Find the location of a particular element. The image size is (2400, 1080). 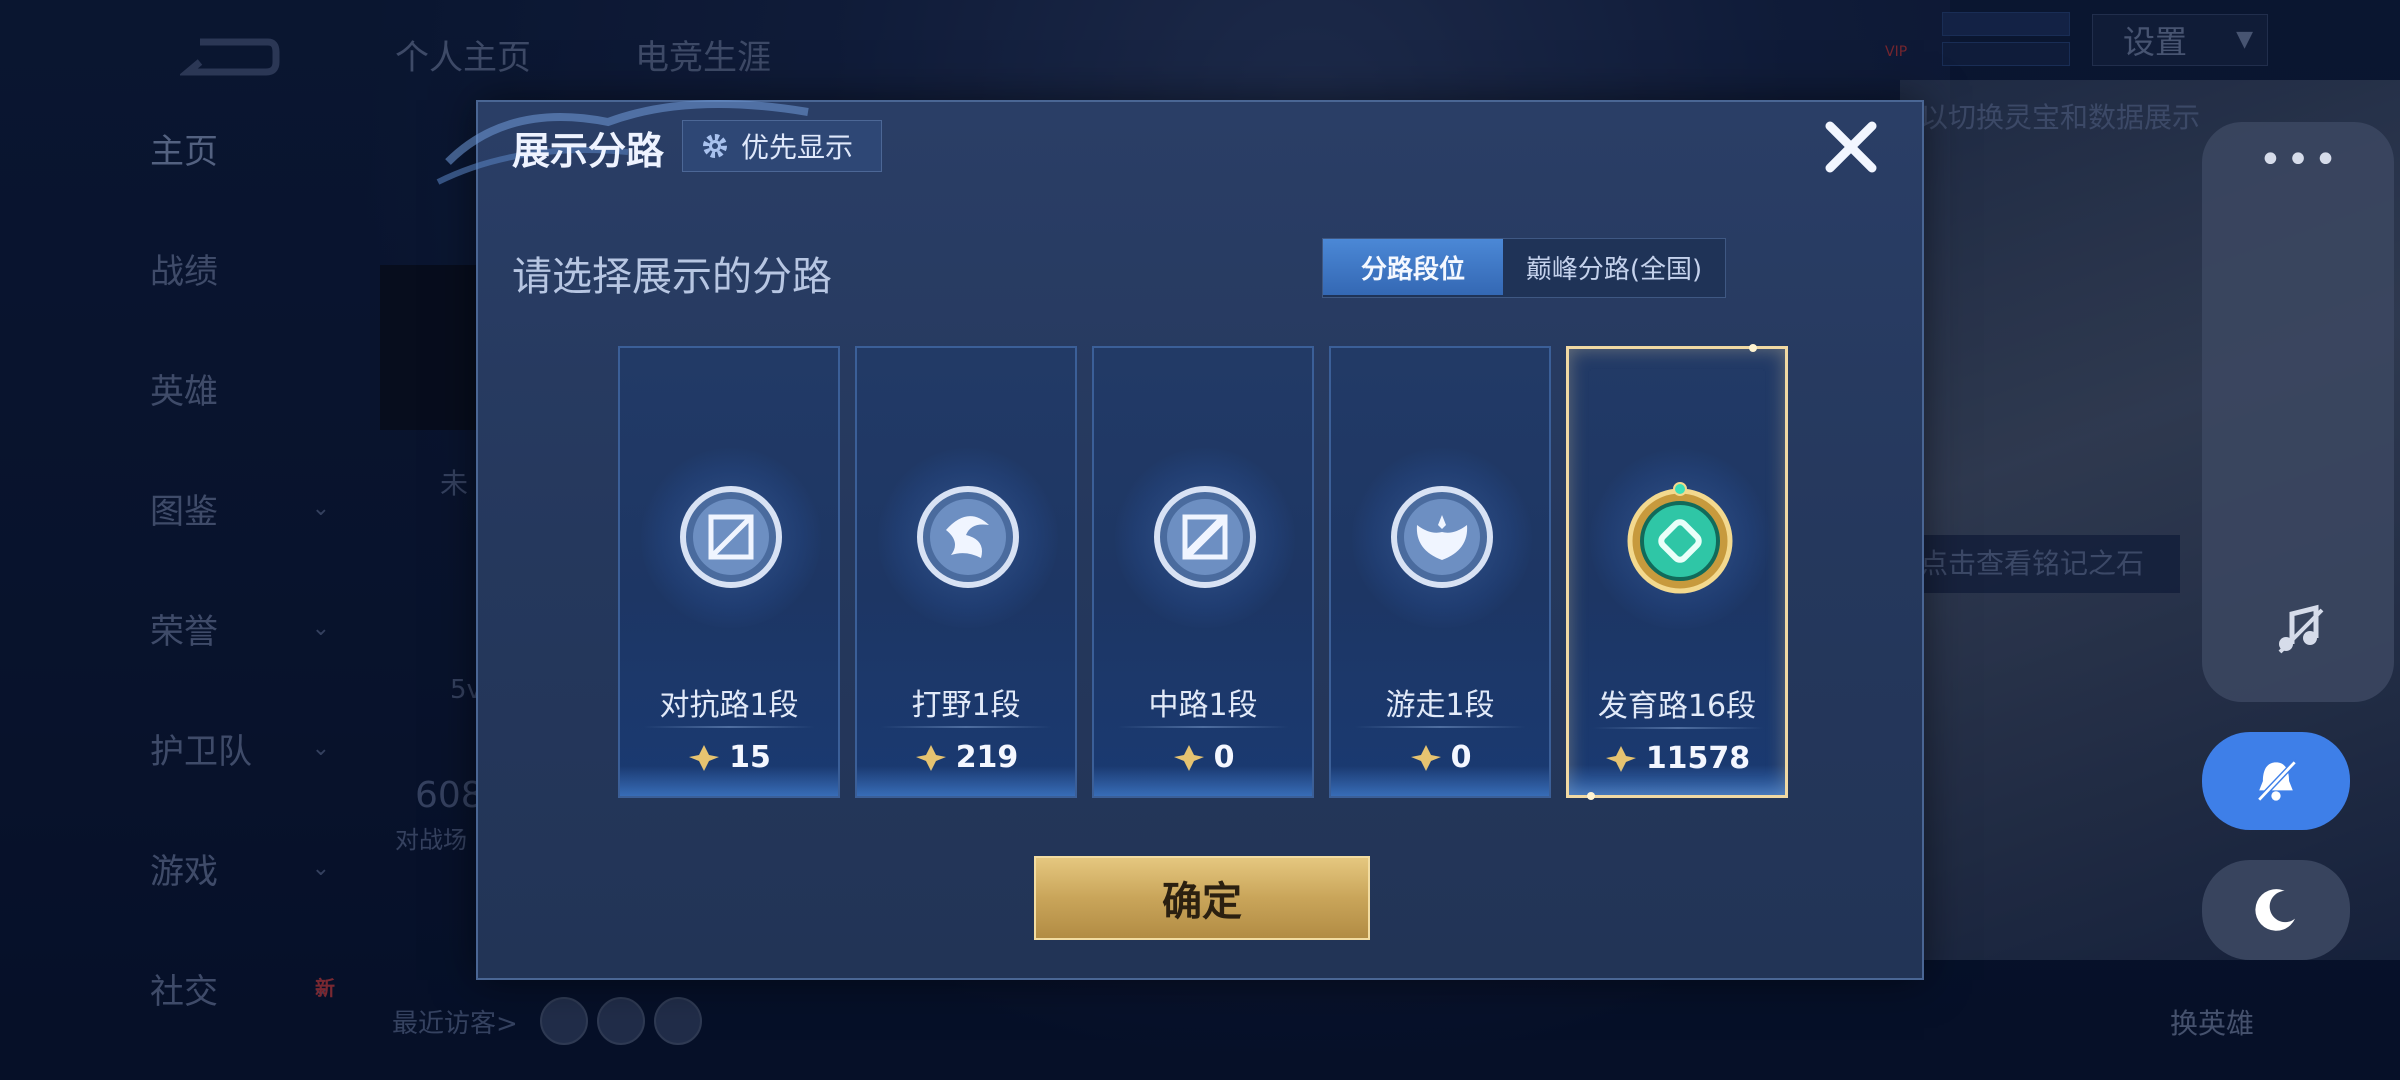

segment-lane-rank: 分路段位 is located at coordinates (1413, 267).